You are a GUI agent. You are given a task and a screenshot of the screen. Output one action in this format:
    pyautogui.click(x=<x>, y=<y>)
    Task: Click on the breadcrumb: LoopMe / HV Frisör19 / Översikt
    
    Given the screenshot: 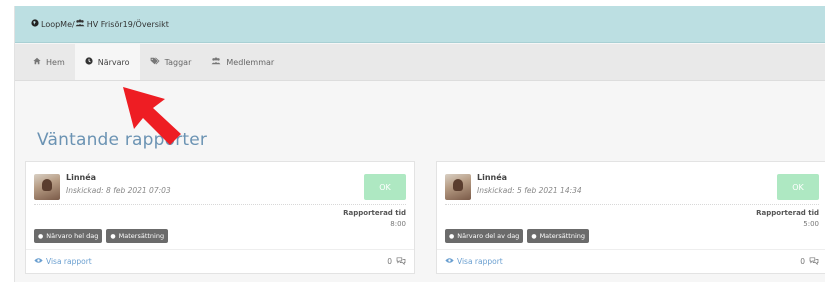 What is the action you would take?
    pyautogui.click(x=420, y=24)
    